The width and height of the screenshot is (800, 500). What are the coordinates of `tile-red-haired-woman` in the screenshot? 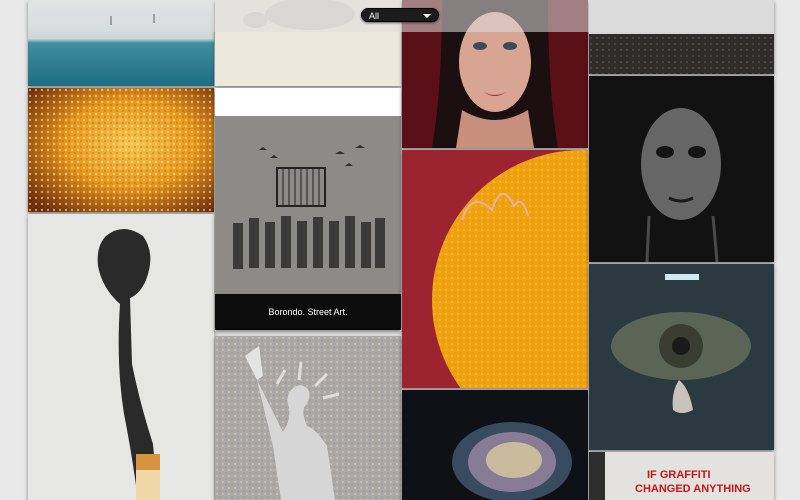 It's located at (495, 74).